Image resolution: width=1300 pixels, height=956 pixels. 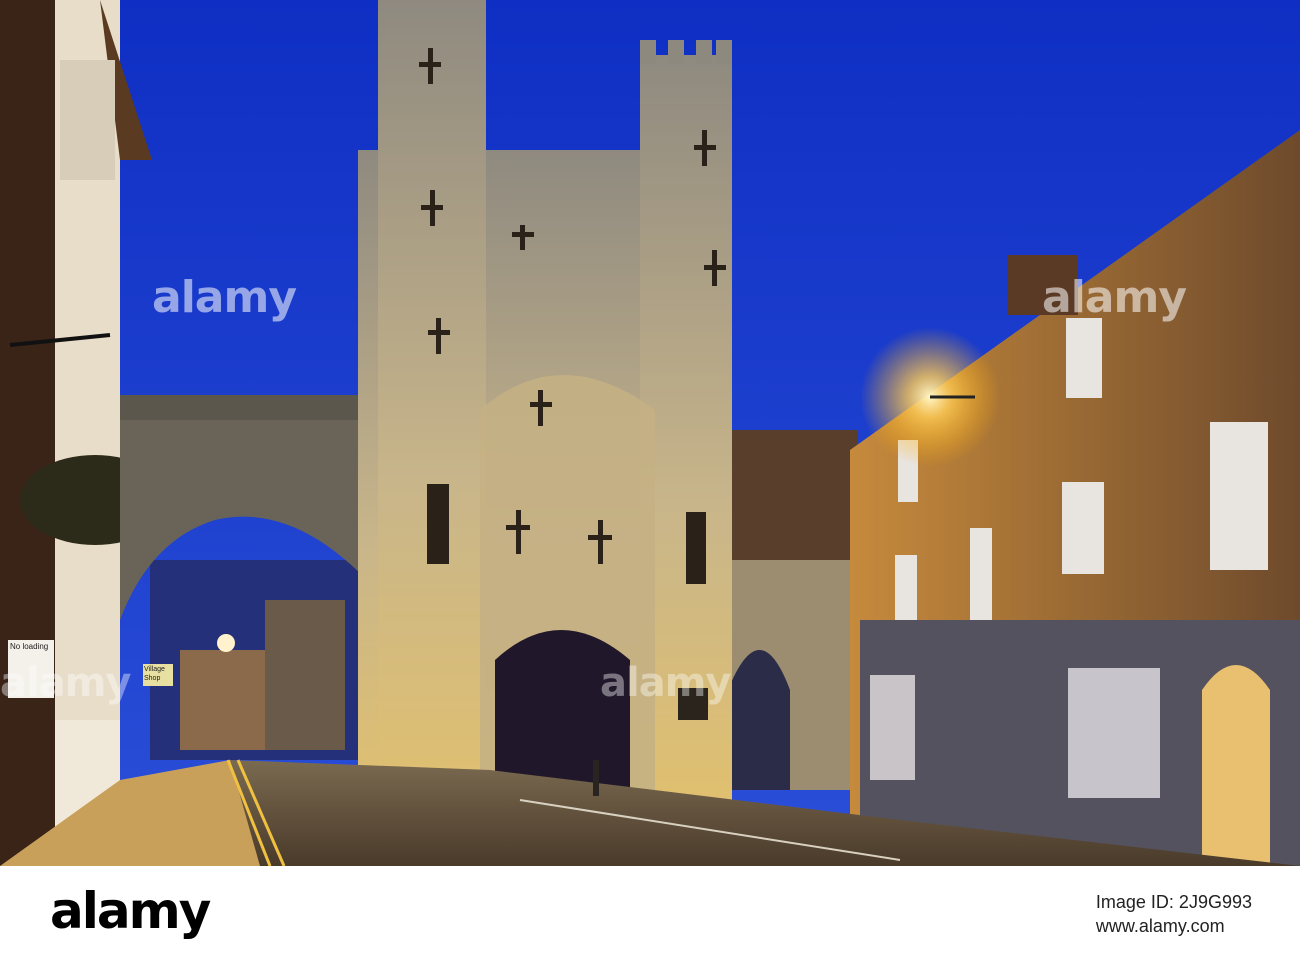 I want to click on moon, so click(x=226, y=643).